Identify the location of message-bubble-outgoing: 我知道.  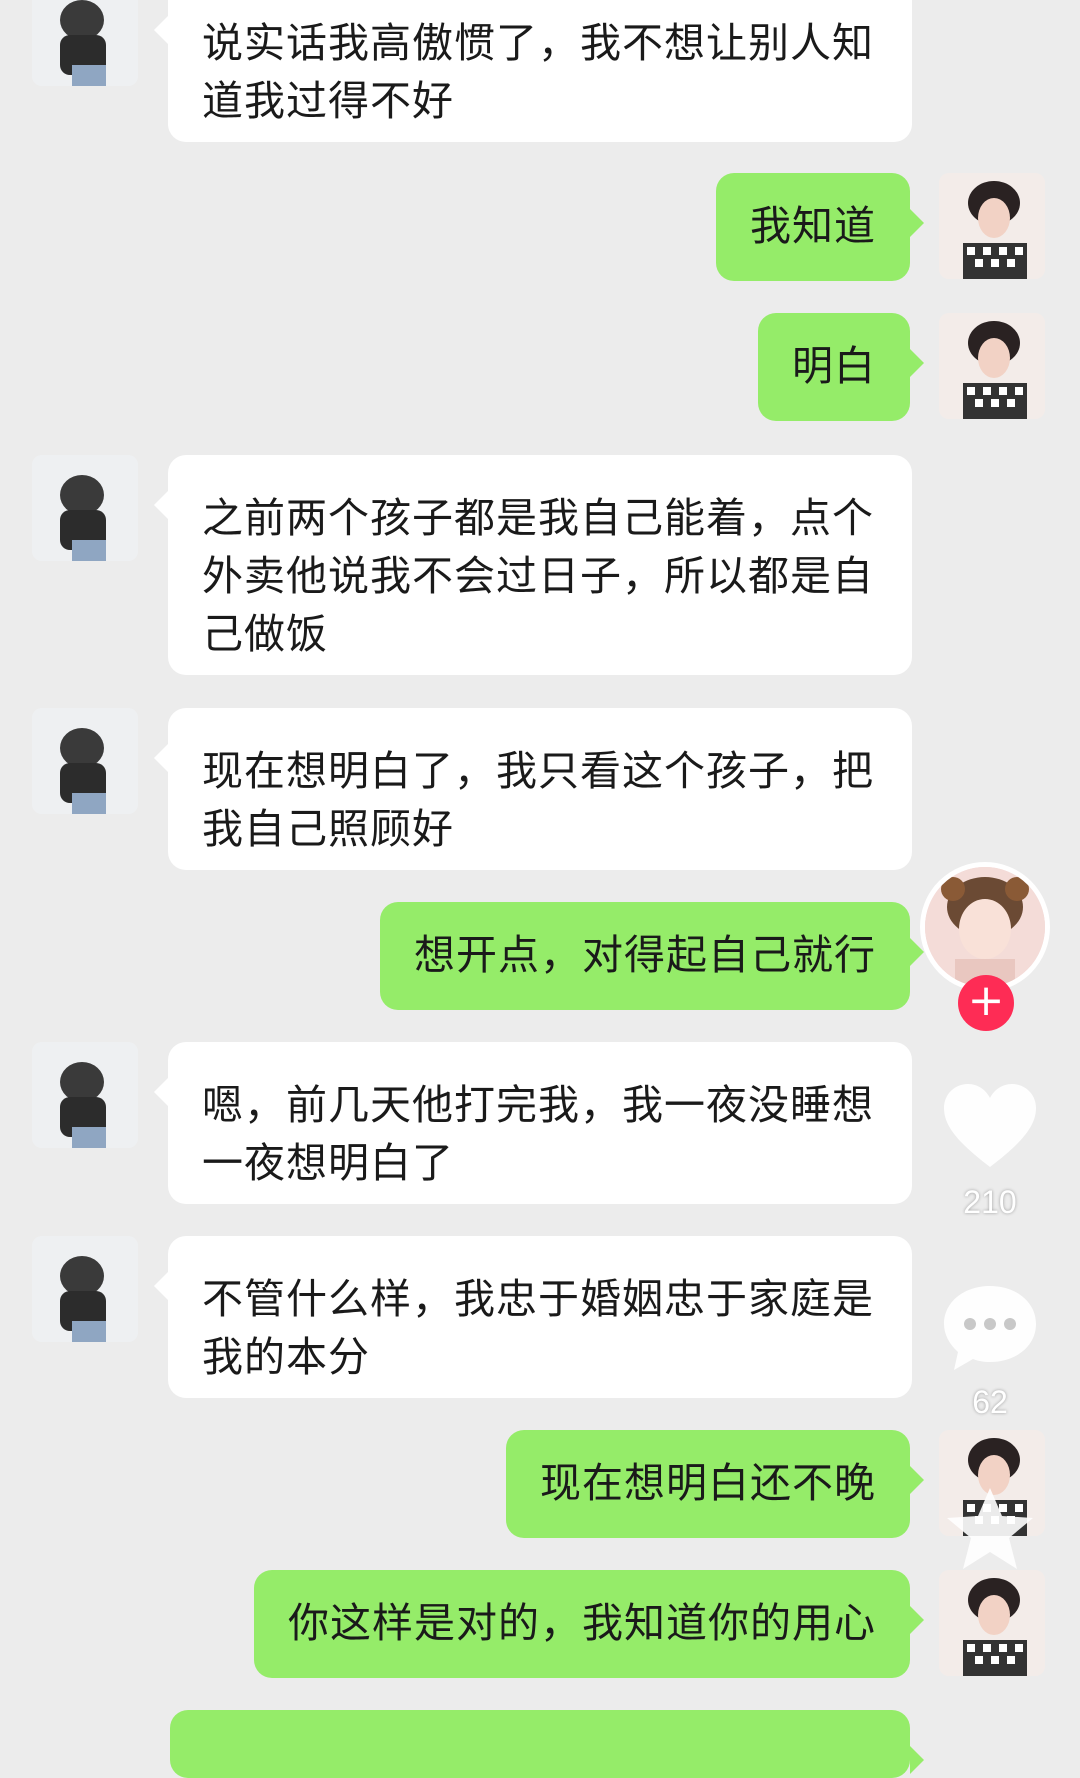
(820, 227).